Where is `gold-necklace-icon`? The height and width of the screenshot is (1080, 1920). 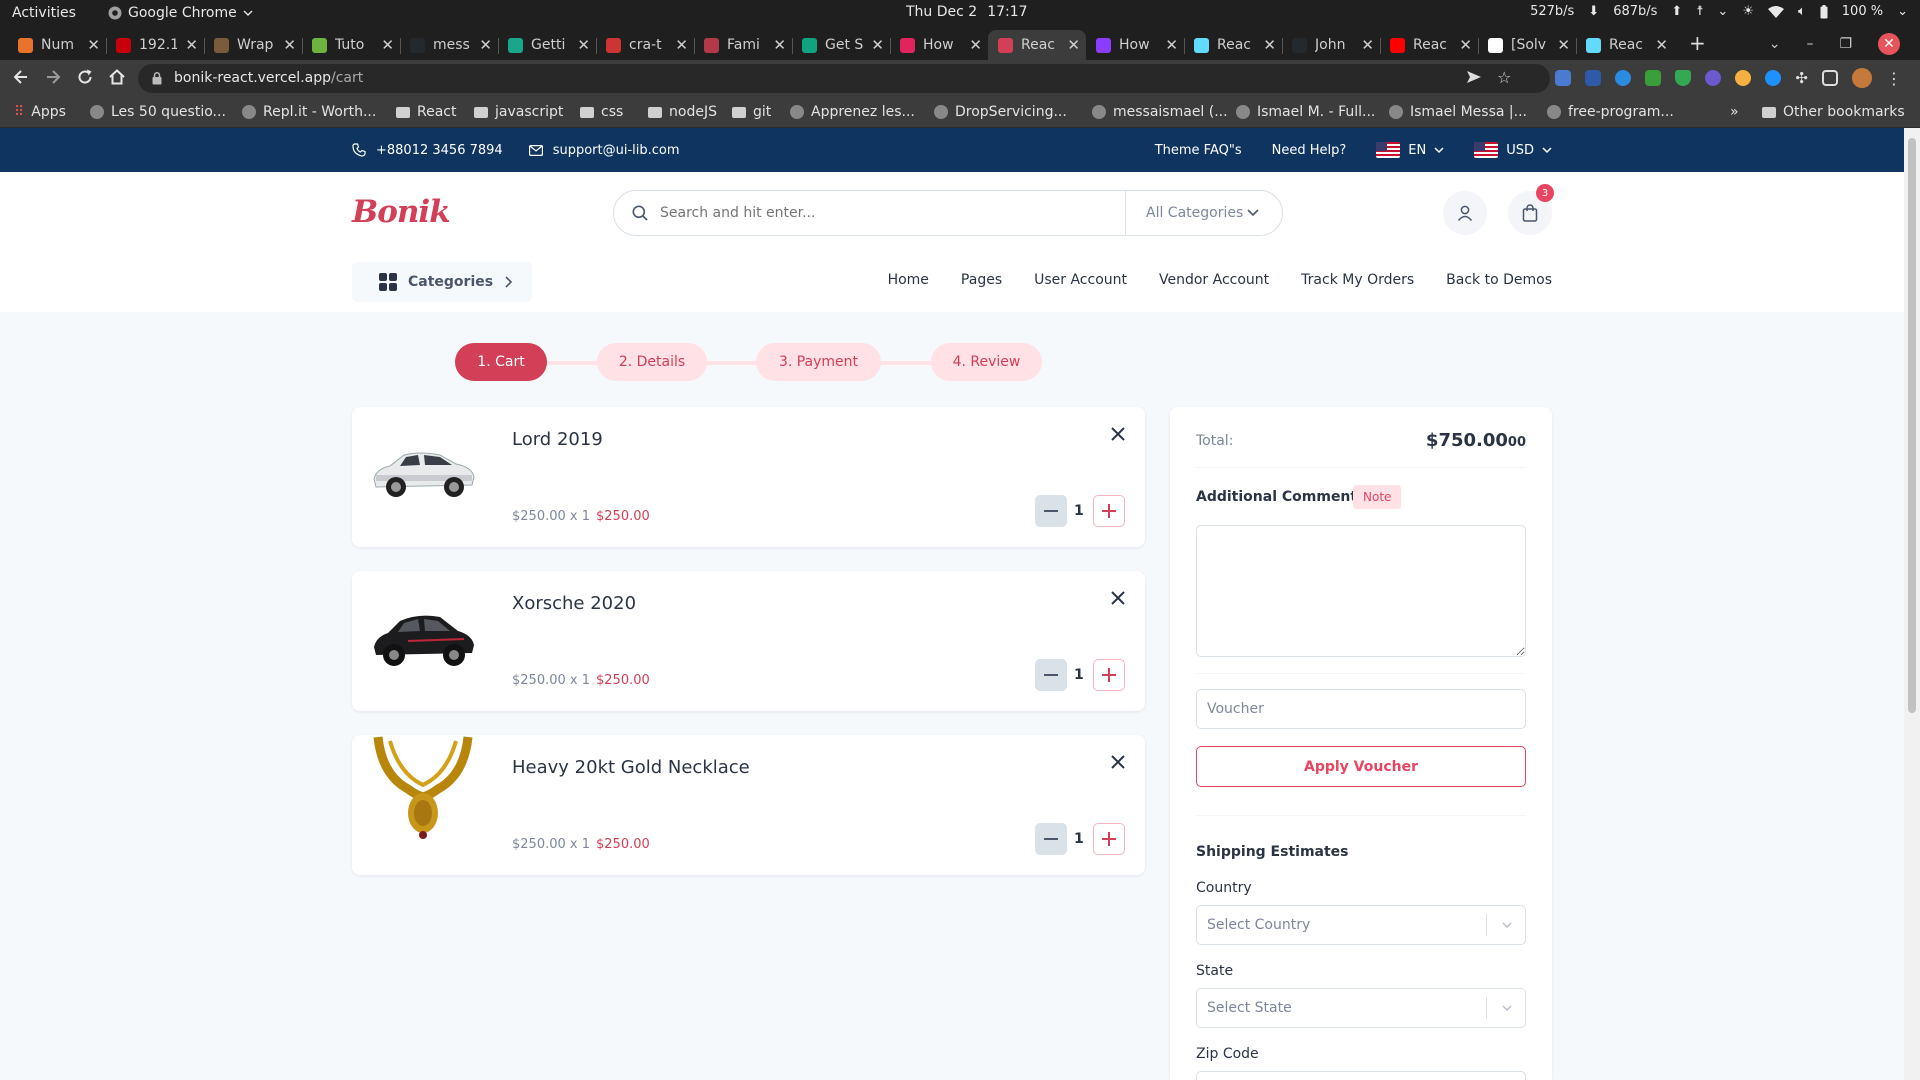
gold-necklace-icon is located at coordinates (423, 790).